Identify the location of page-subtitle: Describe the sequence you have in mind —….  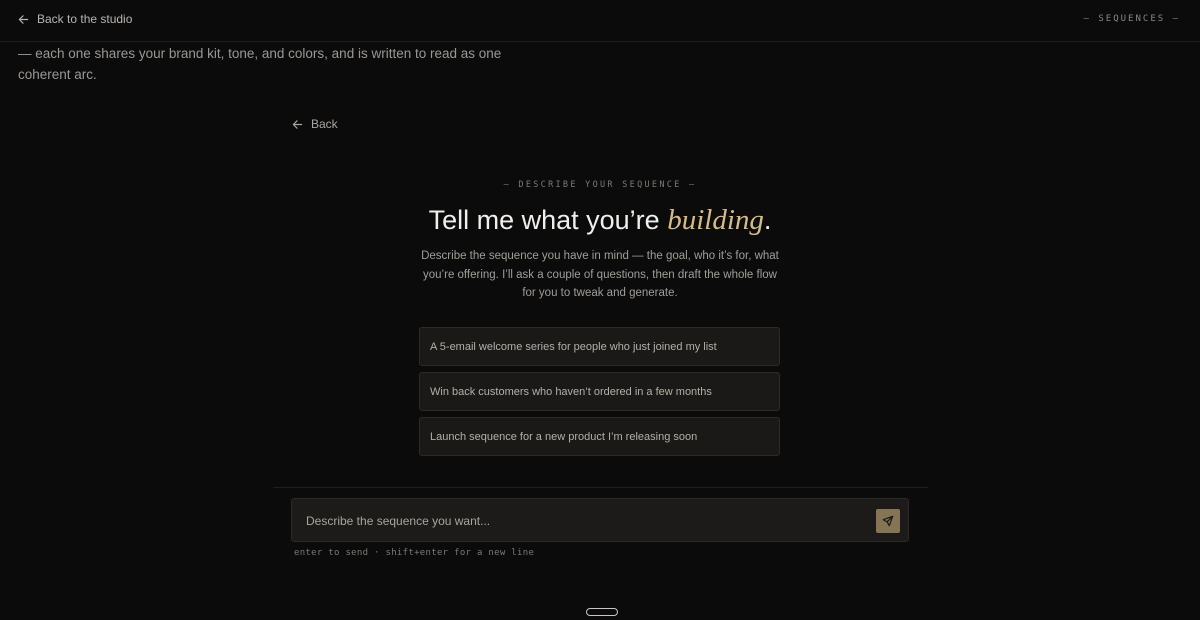
(600, 274).